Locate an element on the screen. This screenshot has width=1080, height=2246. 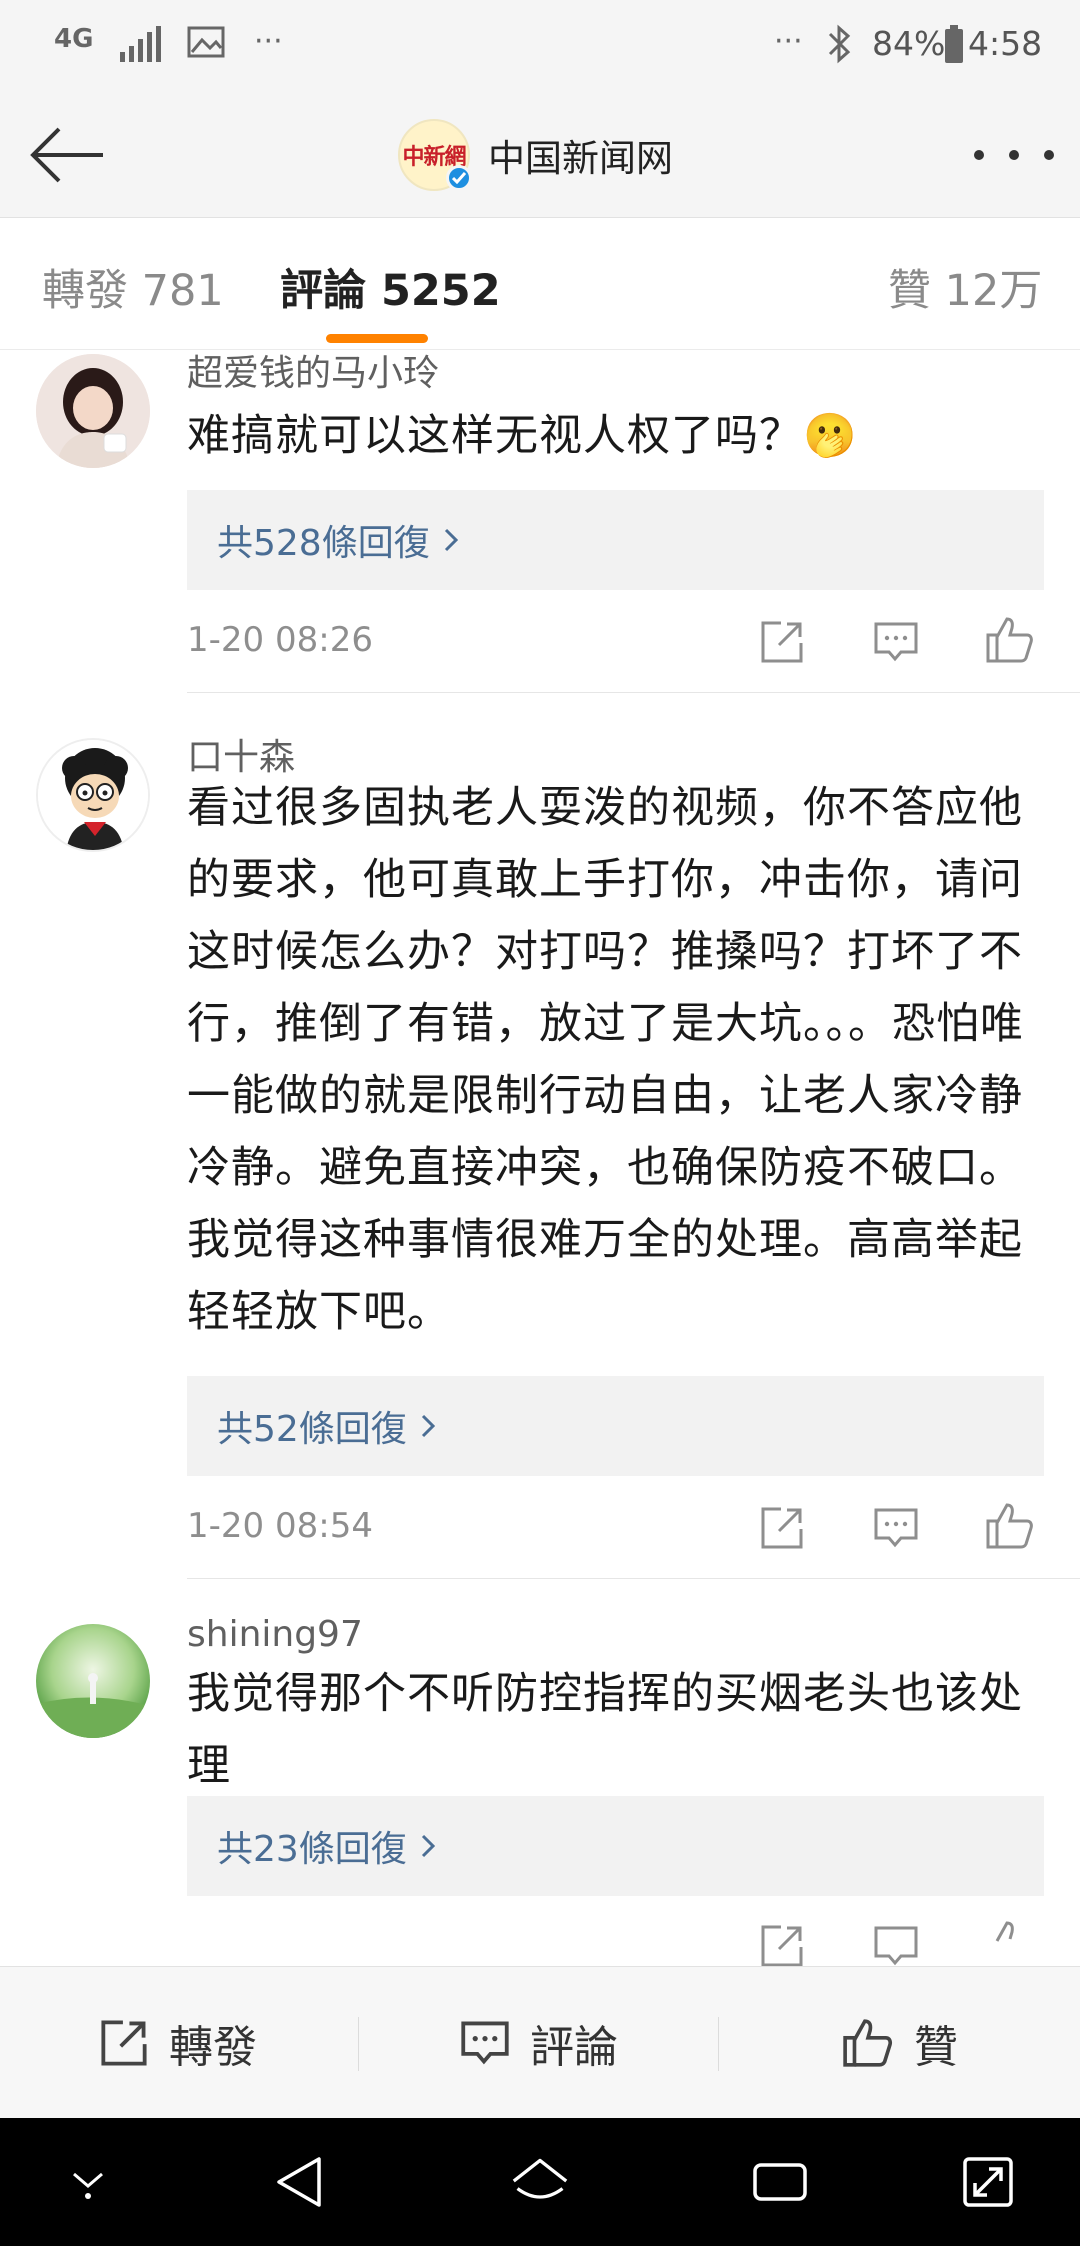
tab-comment: 評論 5252 is located at coordinates (390, 287).